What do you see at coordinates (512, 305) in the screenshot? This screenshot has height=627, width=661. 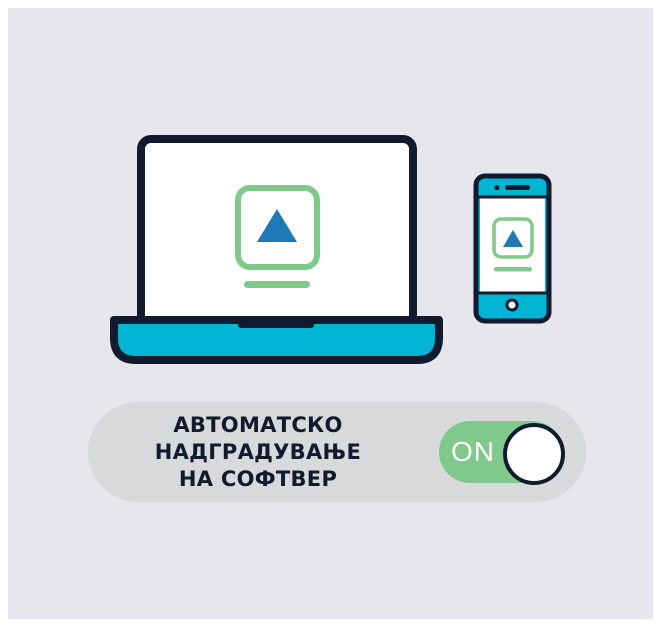 I see `phone-home-button` at bounding box center [512, 305].